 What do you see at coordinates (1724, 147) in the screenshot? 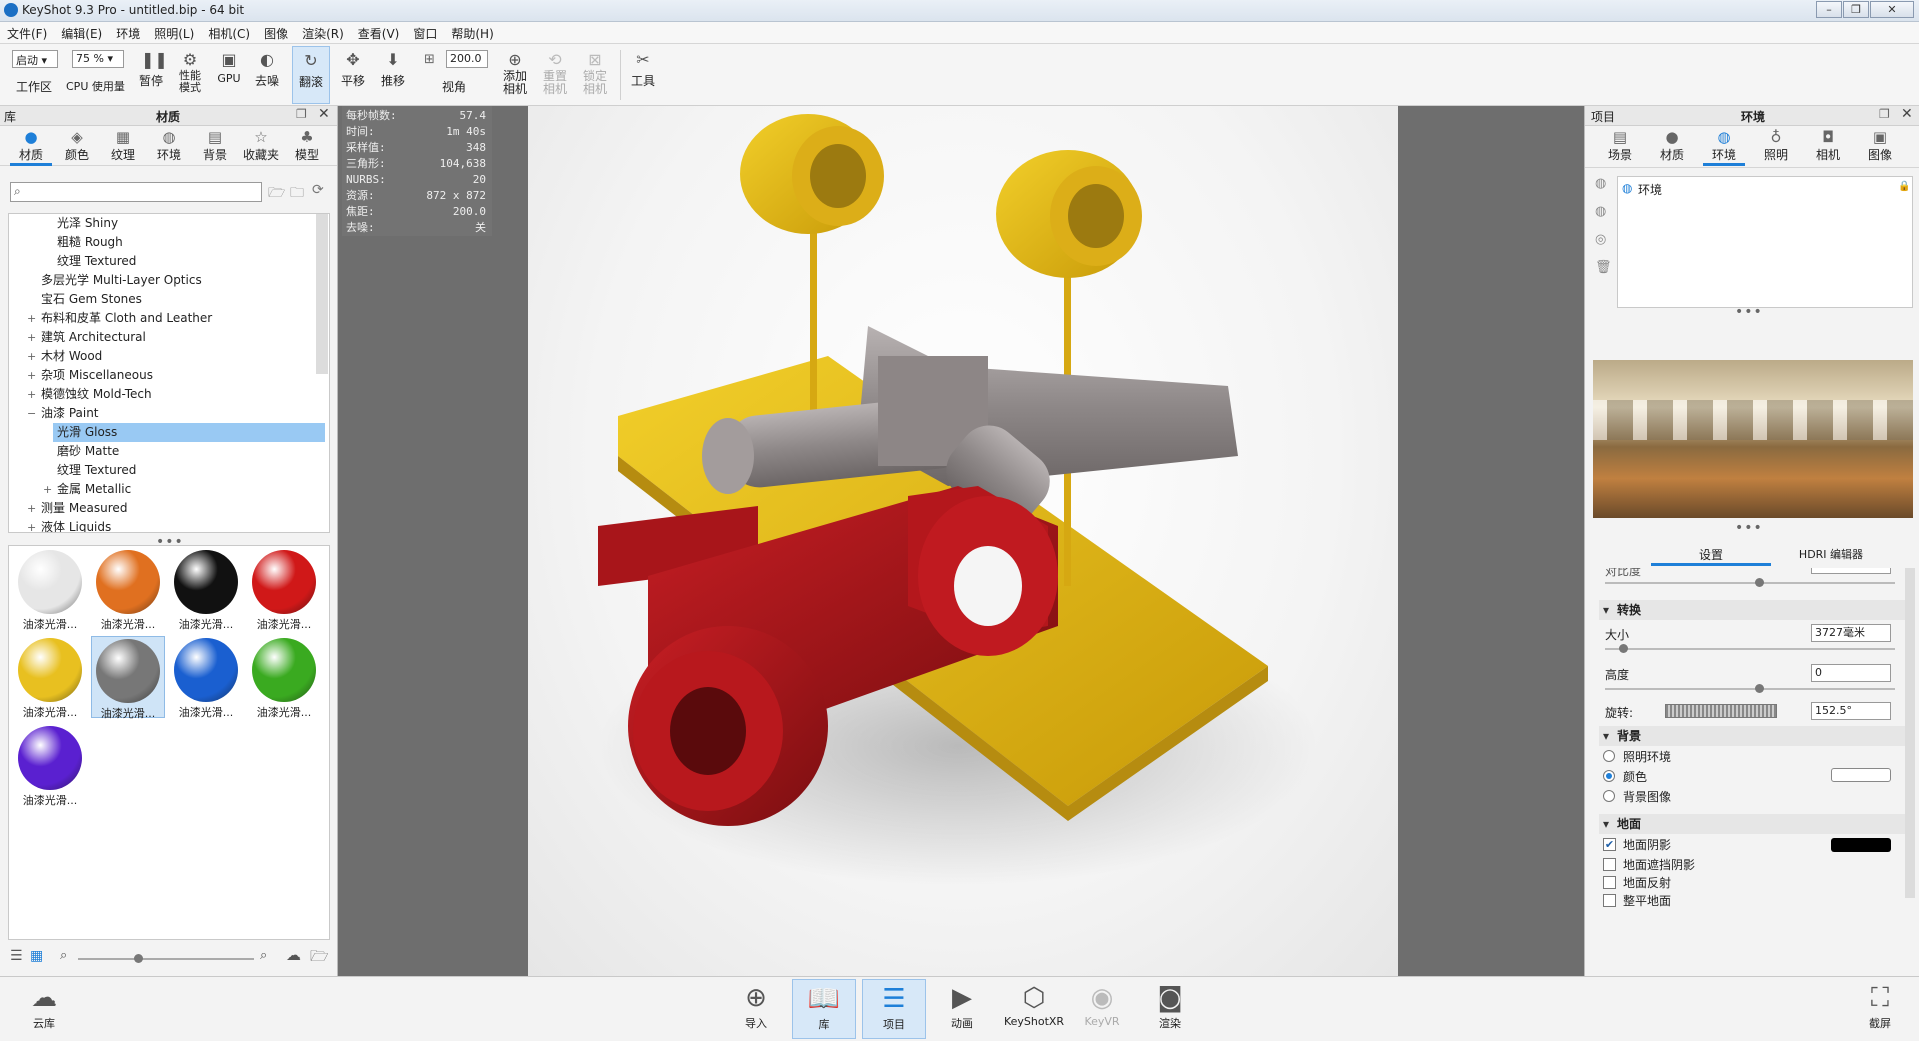
I see `tab-environment: ◍ 环境` at bounding box center [1724, 147].